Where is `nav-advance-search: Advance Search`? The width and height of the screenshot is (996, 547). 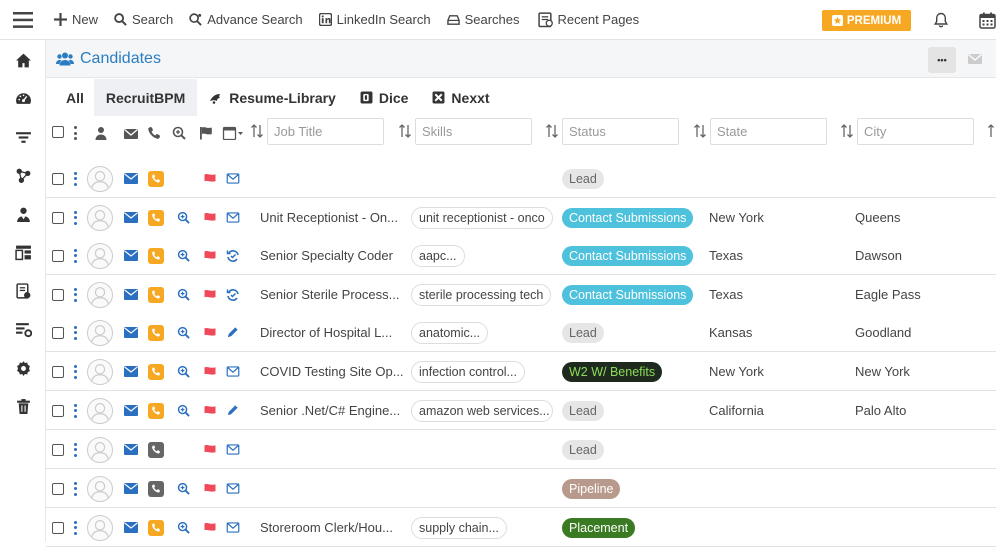 nav-advance-search: Advance Search is located at coordinates (246, 19).